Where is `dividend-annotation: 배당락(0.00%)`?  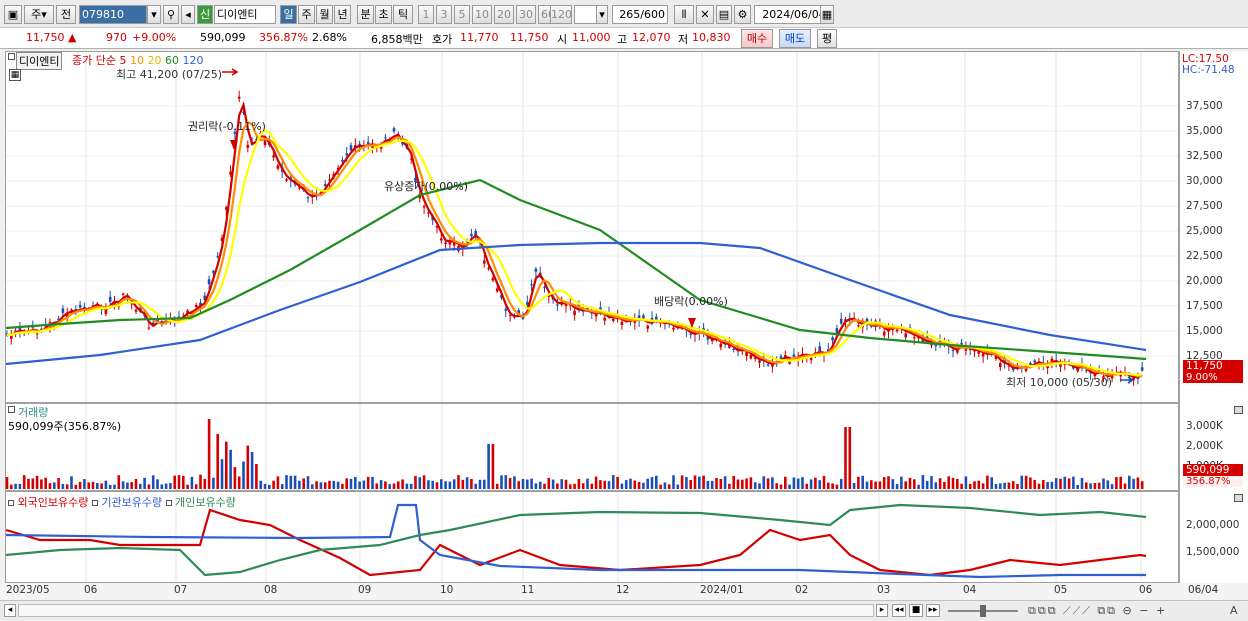
dividend-annotation: 배당락(0.00%) is located at coordinates (691, 301).